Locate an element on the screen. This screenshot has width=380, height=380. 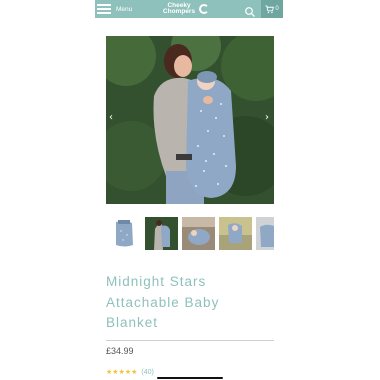
product-rating: ★★★★★ (40) is located at coordinates (130, 372).